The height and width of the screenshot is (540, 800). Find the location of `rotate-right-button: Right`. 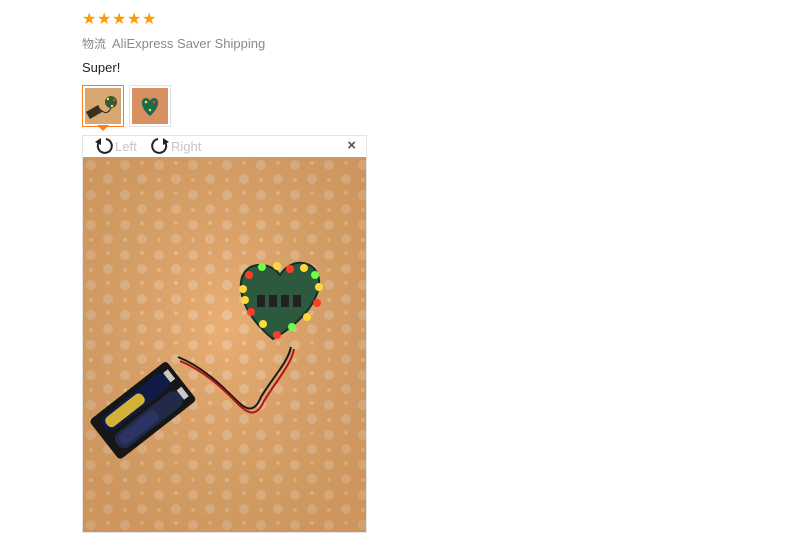

rotate-right-button: Right is located at coordinates (175, 146).